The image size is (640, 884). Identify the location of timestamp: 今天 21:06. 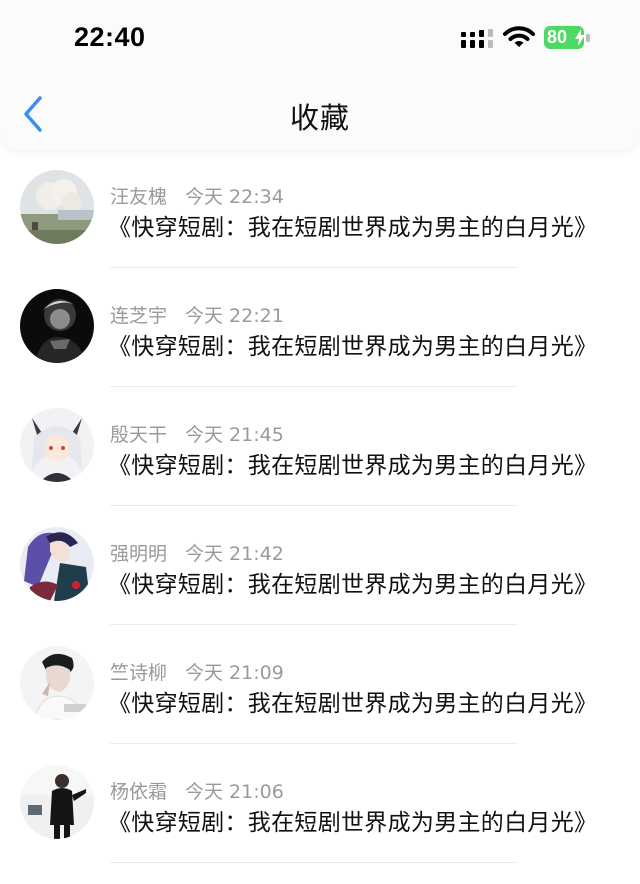
(234, 792).